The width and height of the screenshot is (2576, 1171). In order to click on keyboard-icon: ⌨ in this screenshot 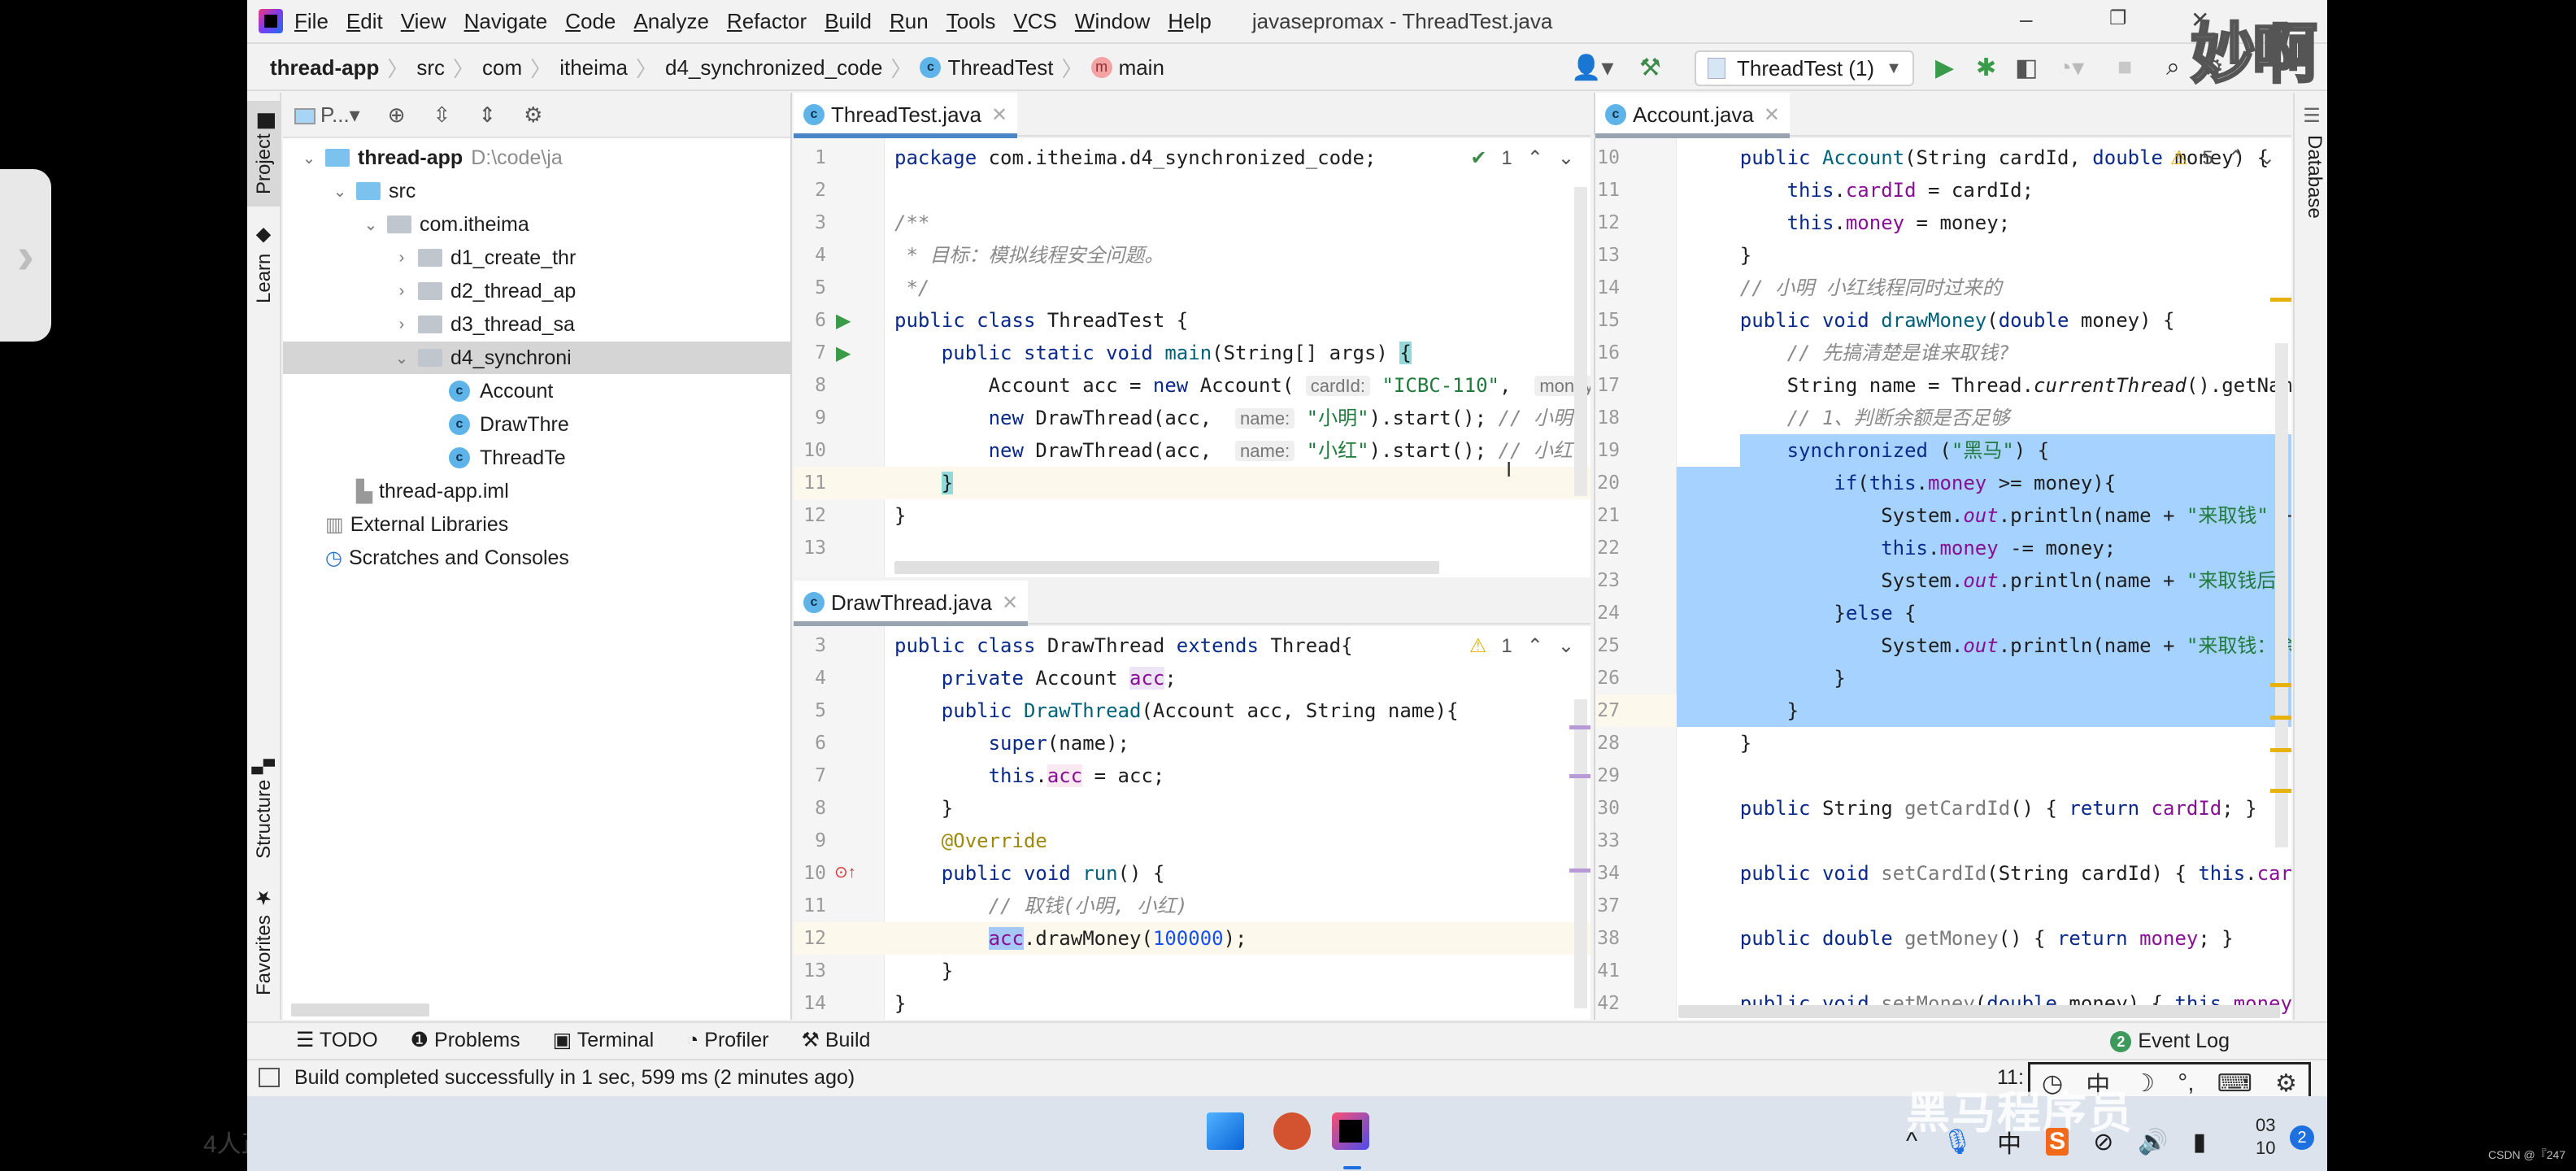, I will do `click(2234, 1084)`.